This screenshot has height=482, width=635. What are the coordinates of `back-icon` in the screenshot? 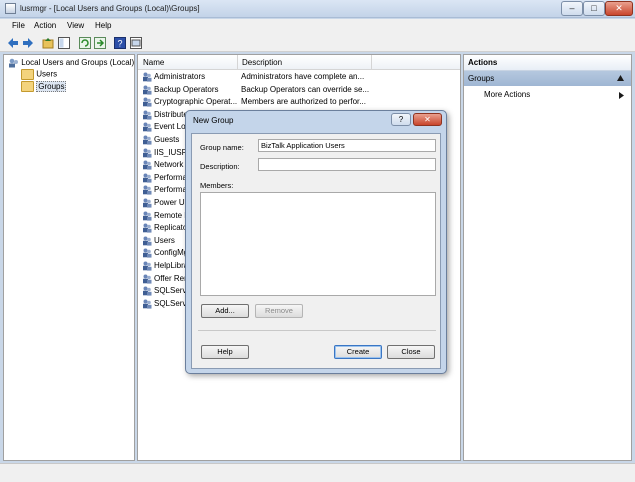 It's located at (13, 43).